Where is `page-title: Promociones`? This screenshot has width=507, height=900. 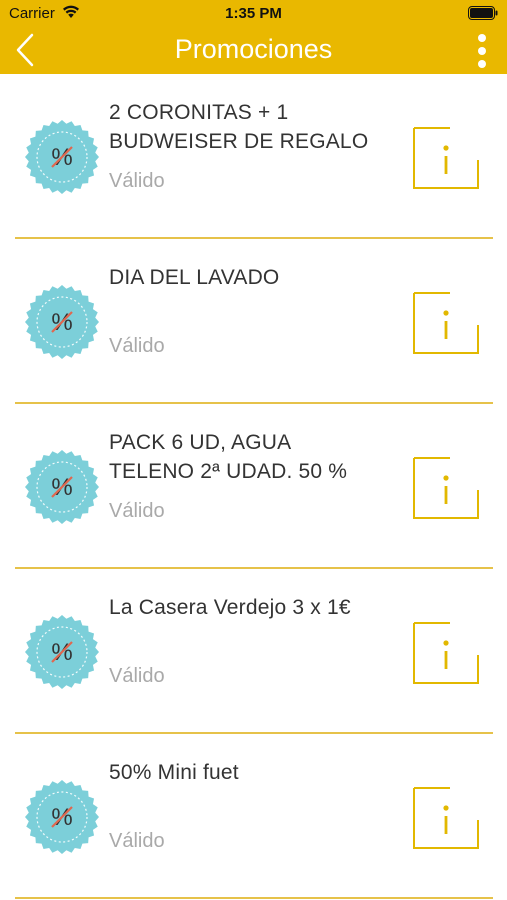 page-title: Promociones is located at coordinates (253, 49).